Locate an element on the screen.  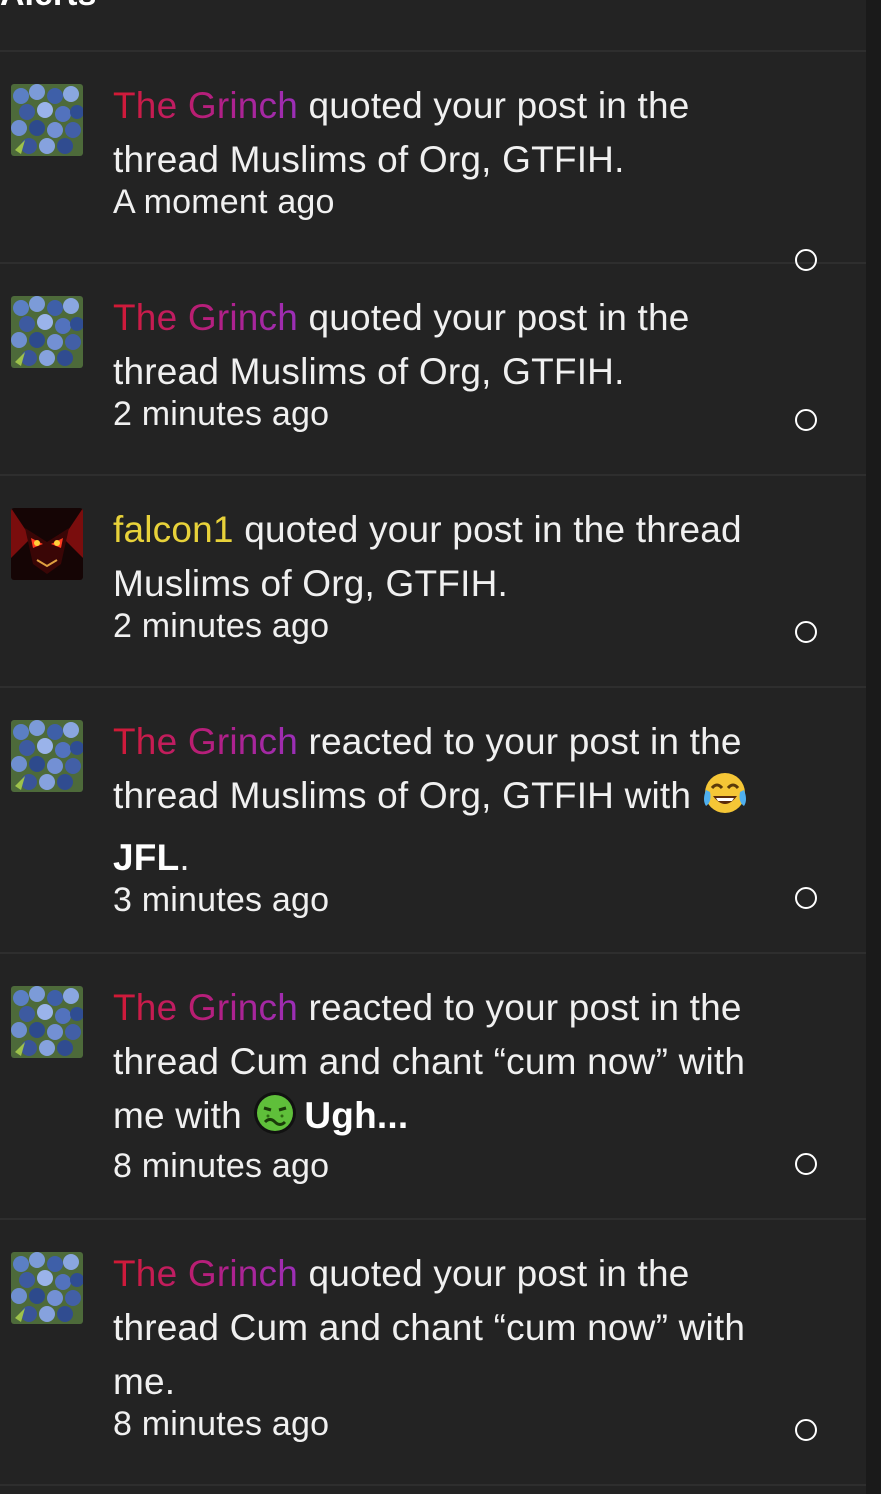
alerts-header: Alerts is located at coordinates (433, 26).